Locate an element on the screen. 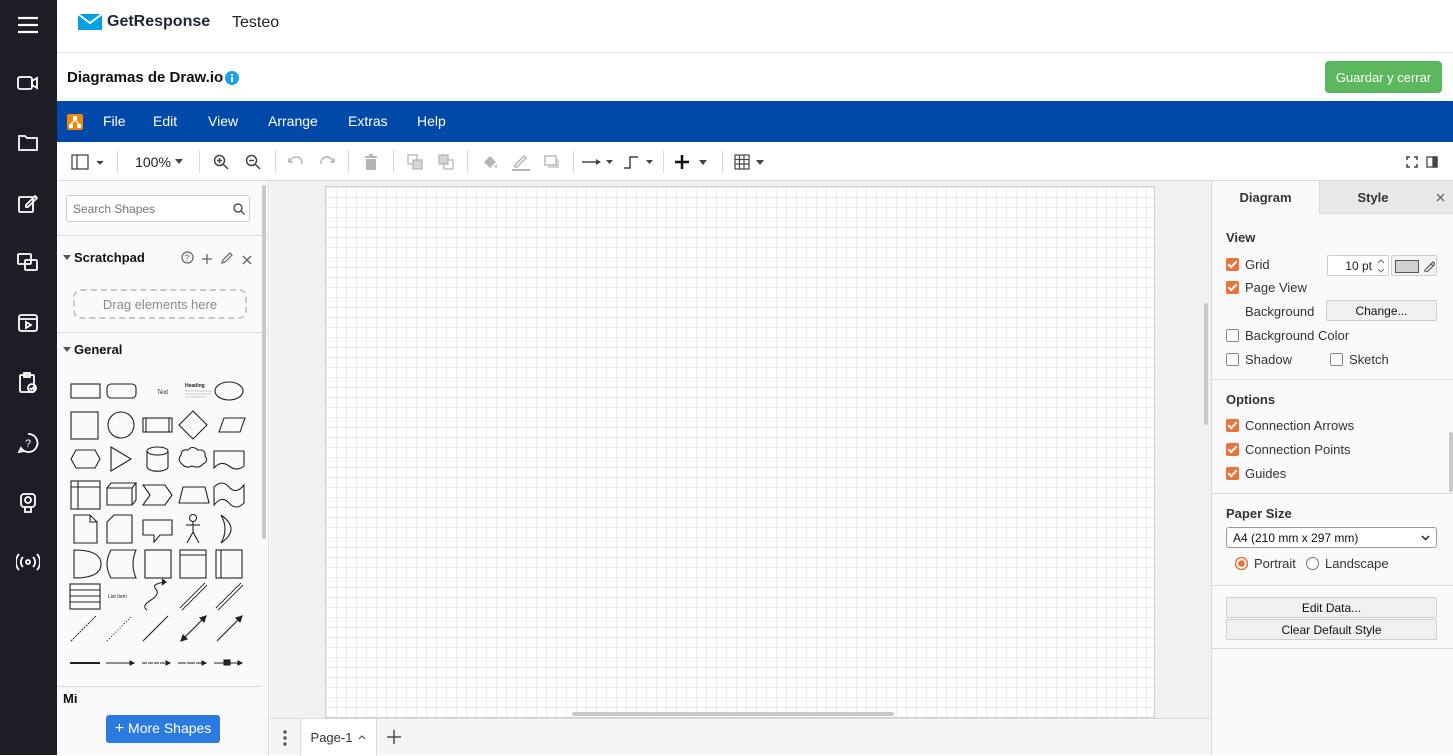 This screenshot has width=1453, height=756. shape-hexagon is located at coordinates (85, 459).